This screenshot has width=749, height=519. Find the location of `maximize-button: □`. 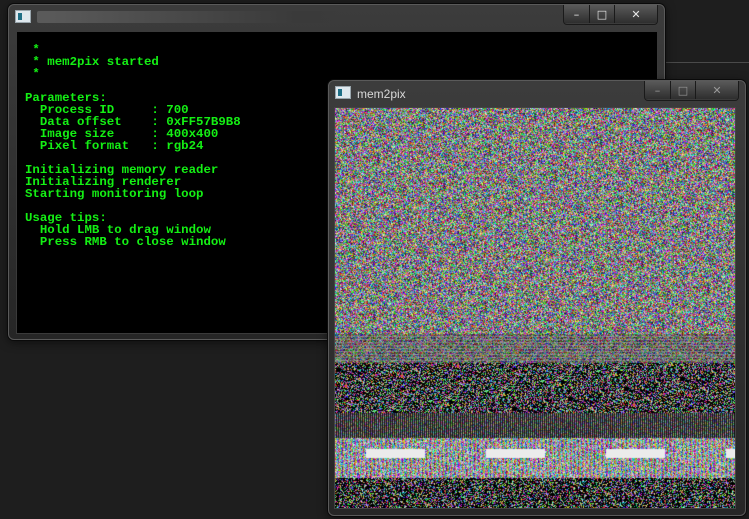

maximize-button: □ is located at coordinates (601, 14).